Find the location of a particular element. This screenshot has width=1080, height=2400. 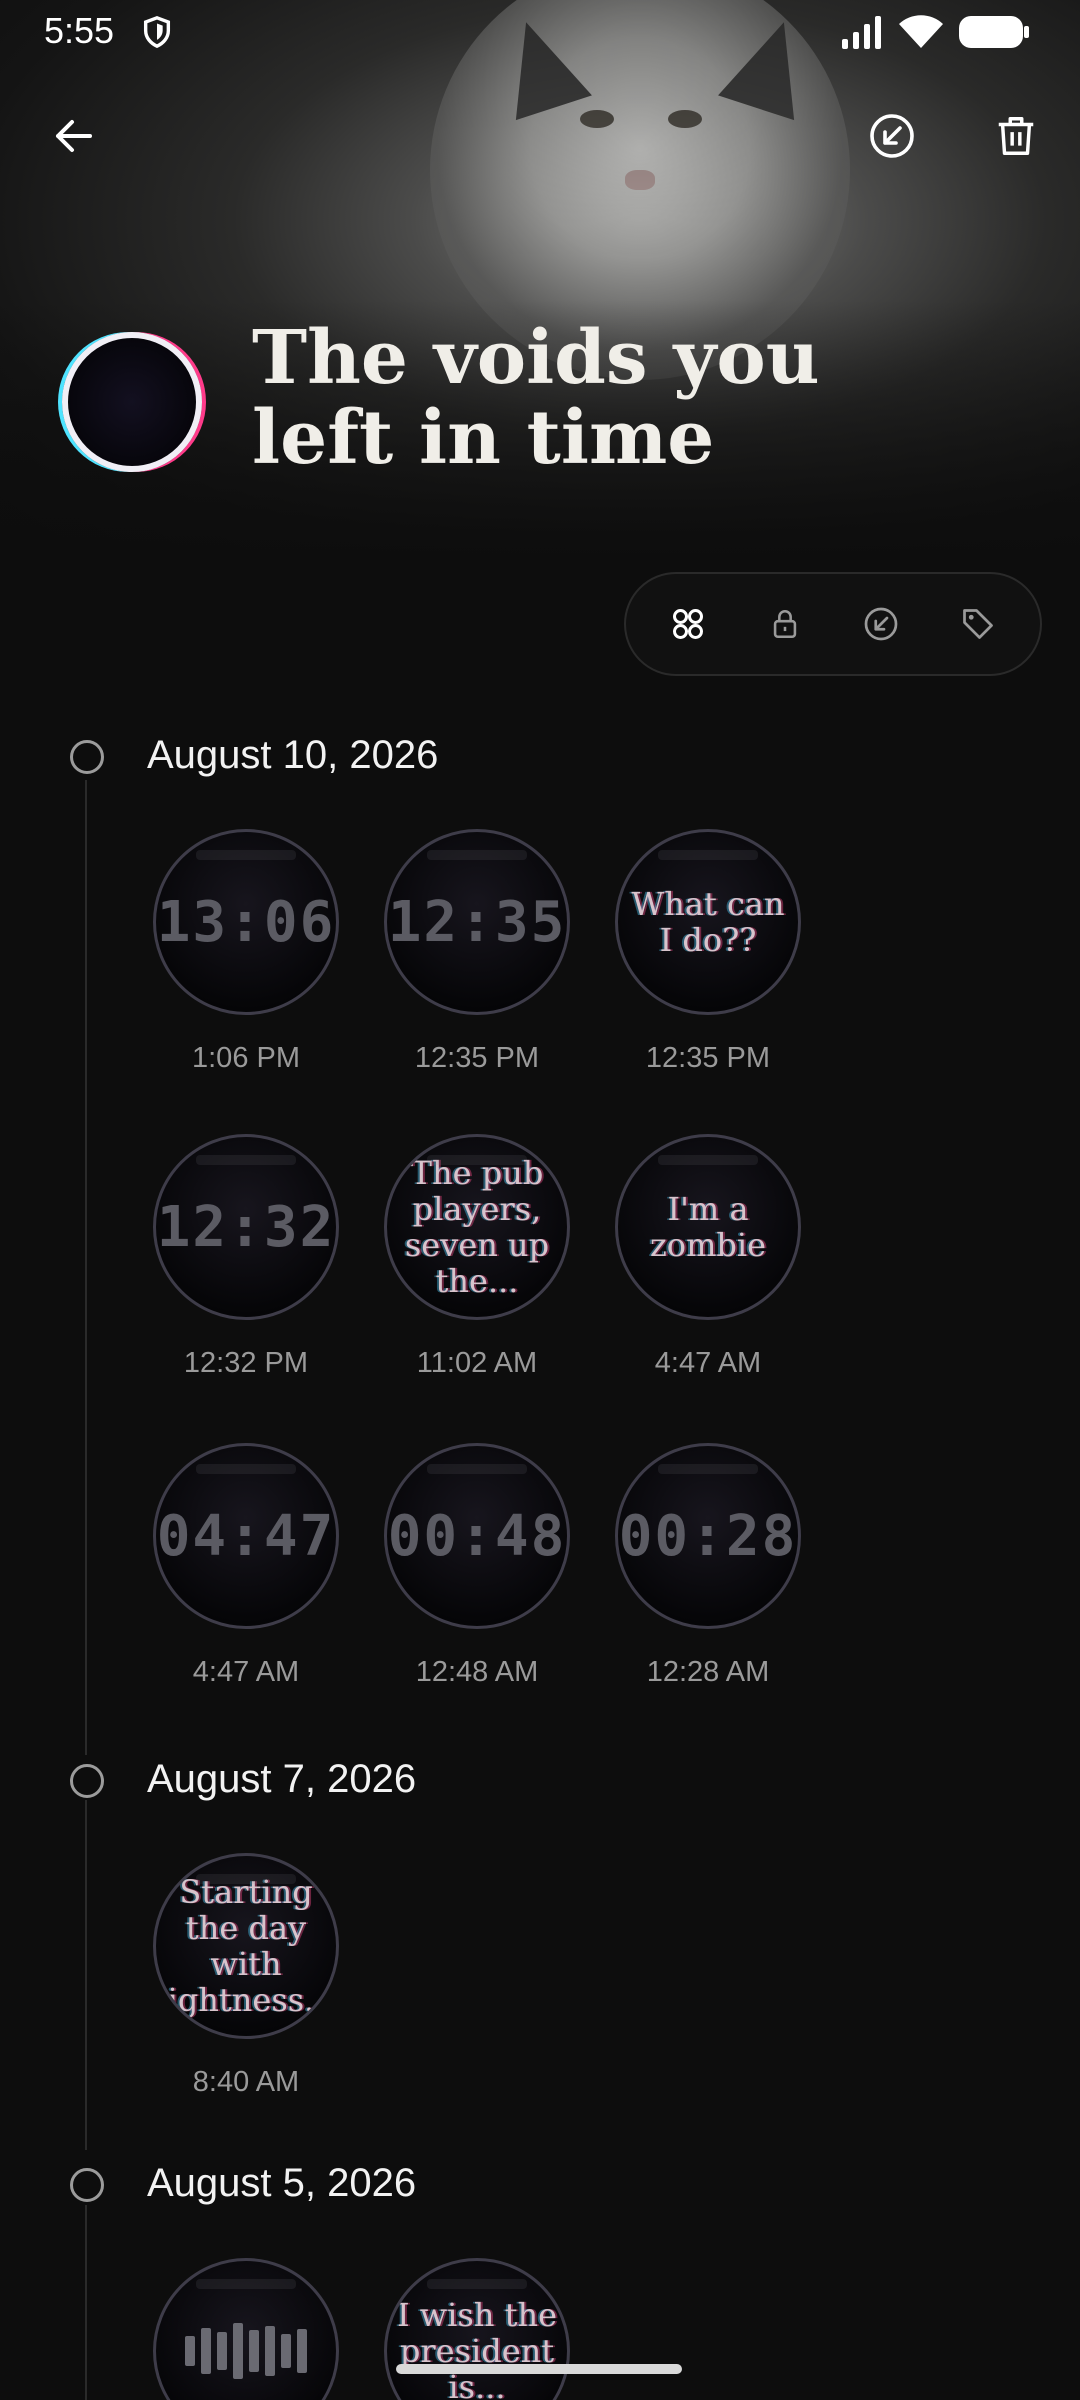

entry-display: What can I do?? is located at coordinates (708, 922).